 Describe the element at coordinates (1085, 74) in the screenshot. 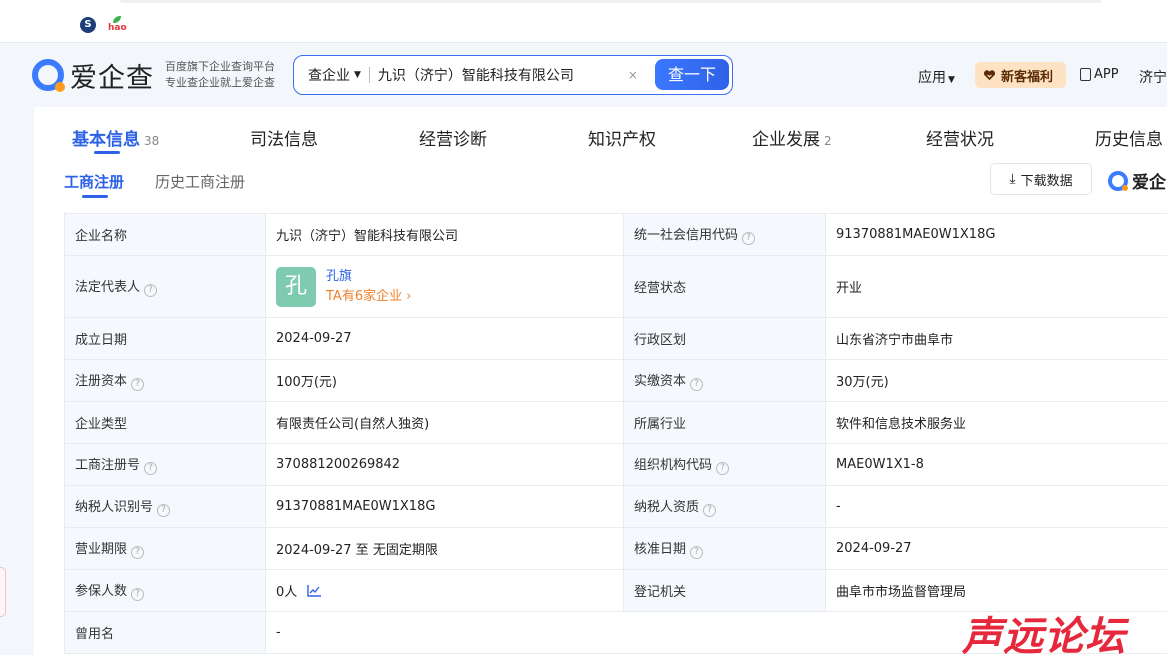

I see `phone-icon` at that location.